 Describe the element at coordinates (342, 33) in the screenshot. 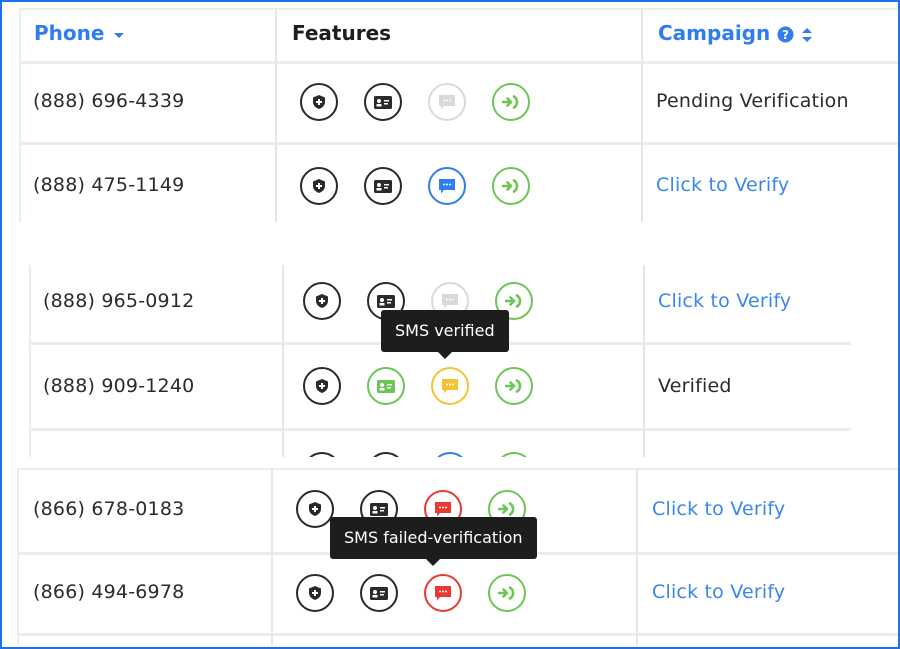

I see `column-header-features: Features` at that location.